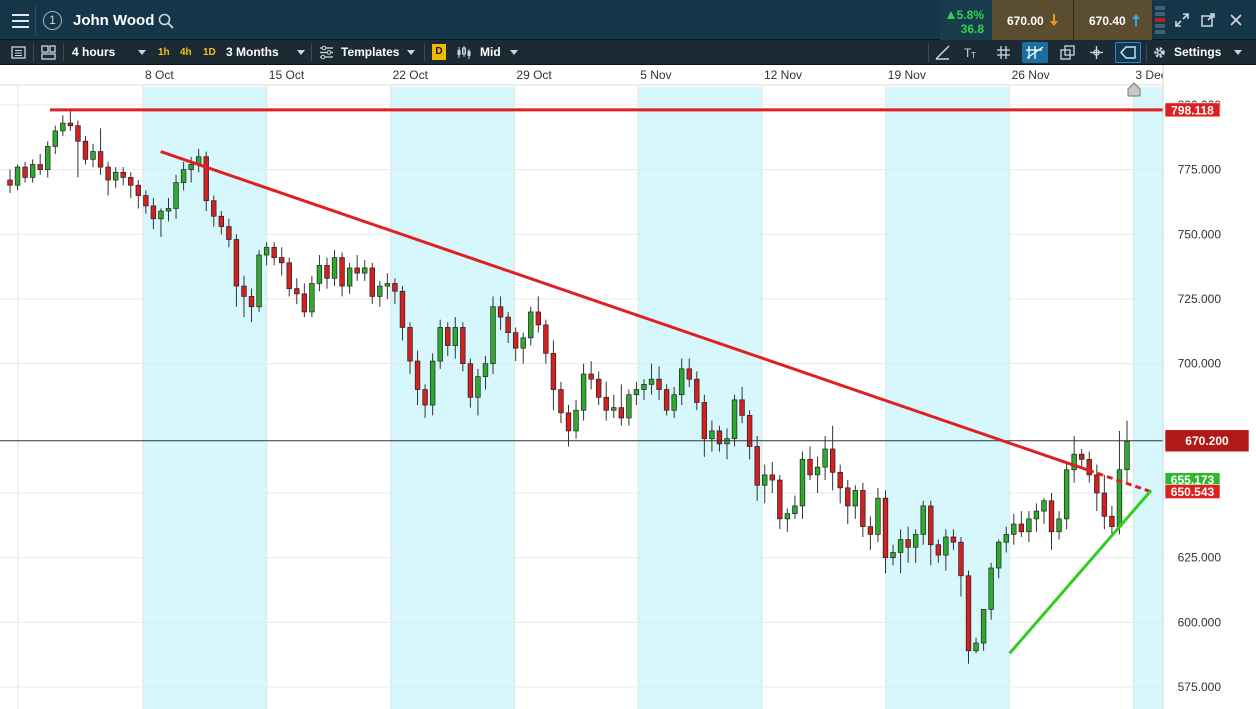  I want to click on buy-button: 670.40, so click(1113, 20).